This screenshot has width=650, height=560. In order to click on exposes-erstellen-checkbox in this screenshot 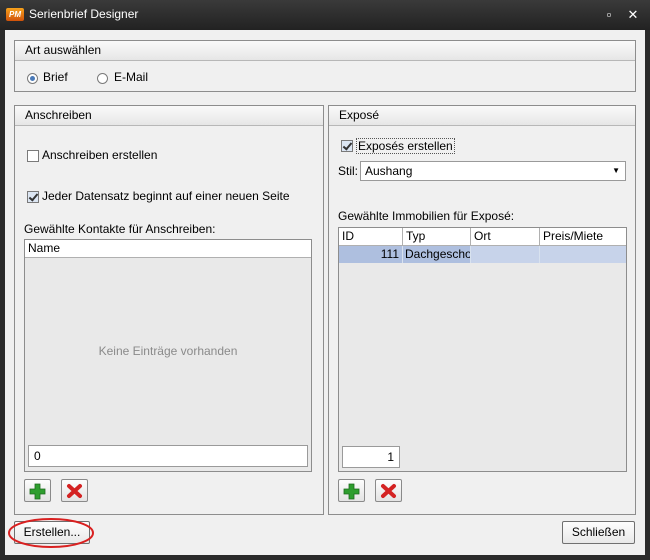, I will do `click(347, 146)`.